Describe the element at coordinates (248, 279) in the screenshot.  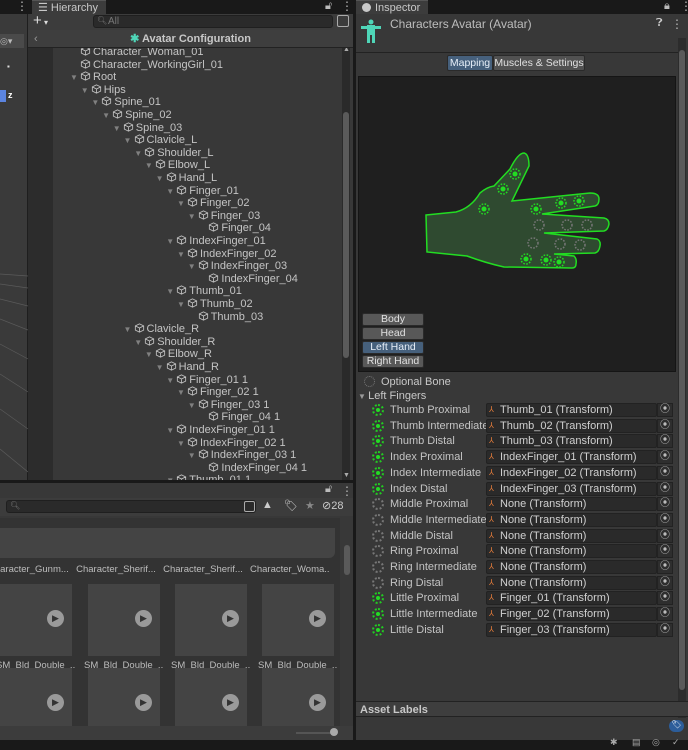
I see `tree-item: IndexFinger_04` at that location.